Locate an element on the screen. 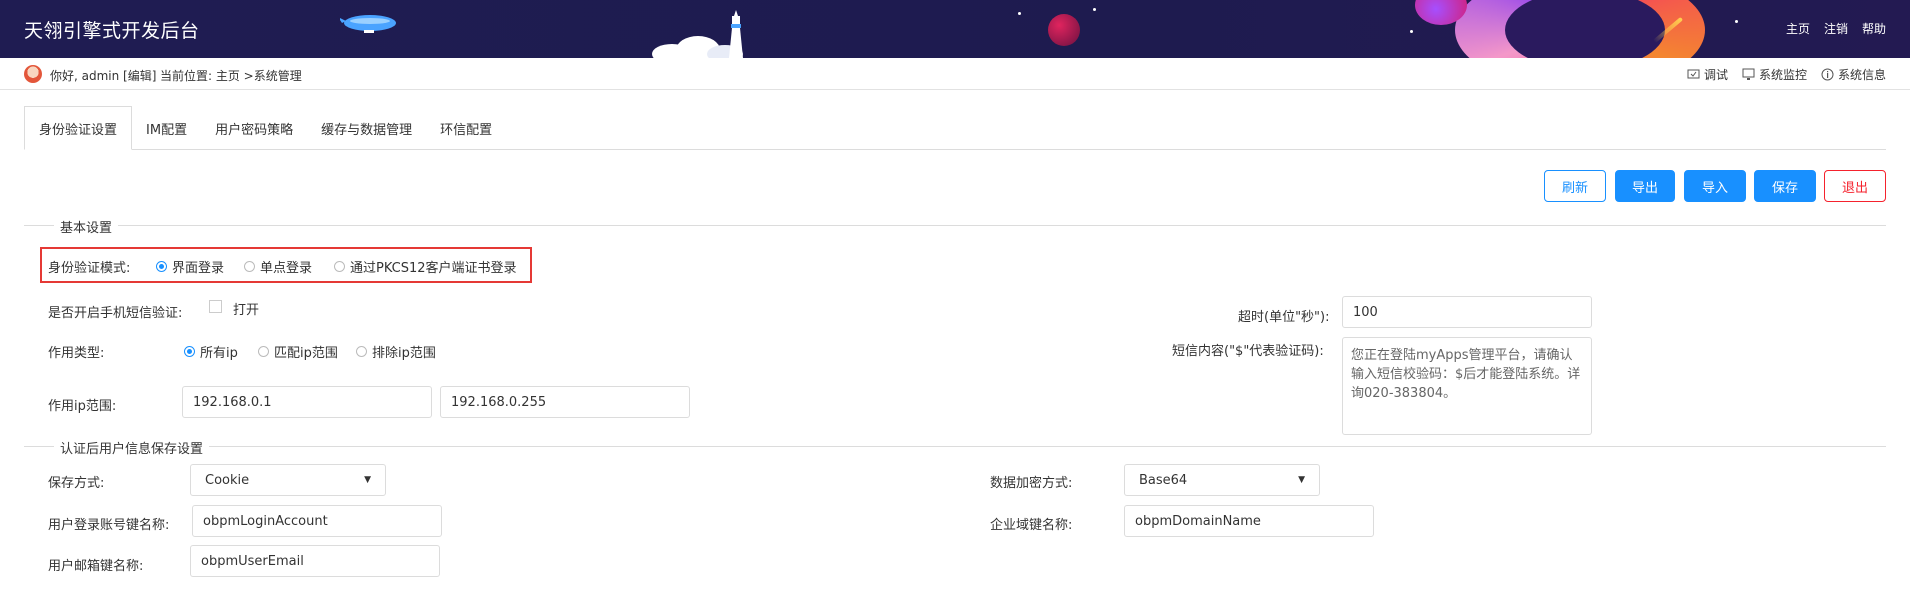 Image resolution: width=1910 pixels, height=593 pixels. account-key-label: 用户登录账号键名称: is located at coordinates (109, 525).